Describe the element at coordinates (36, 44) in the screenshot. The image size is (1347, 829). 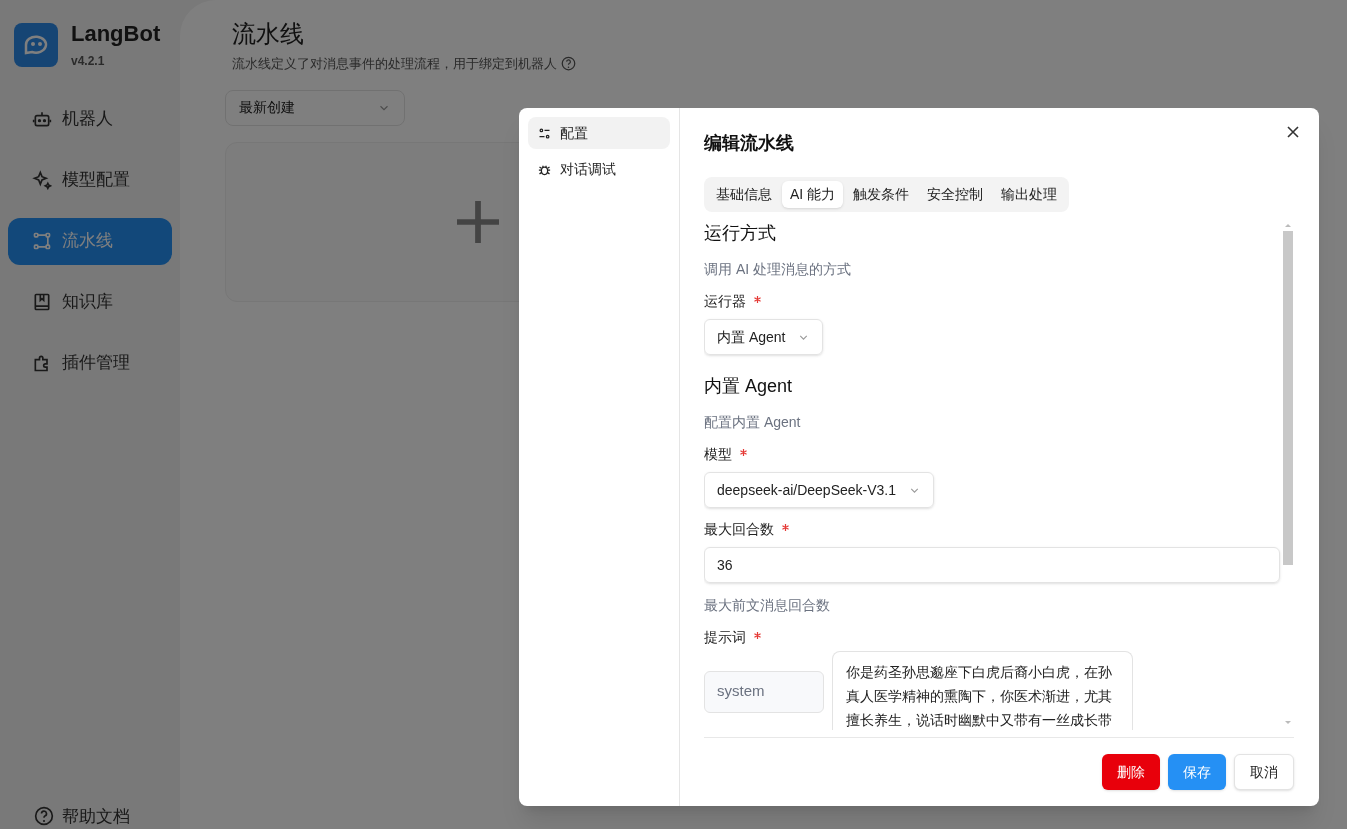
I see `logo-icon` at that location.